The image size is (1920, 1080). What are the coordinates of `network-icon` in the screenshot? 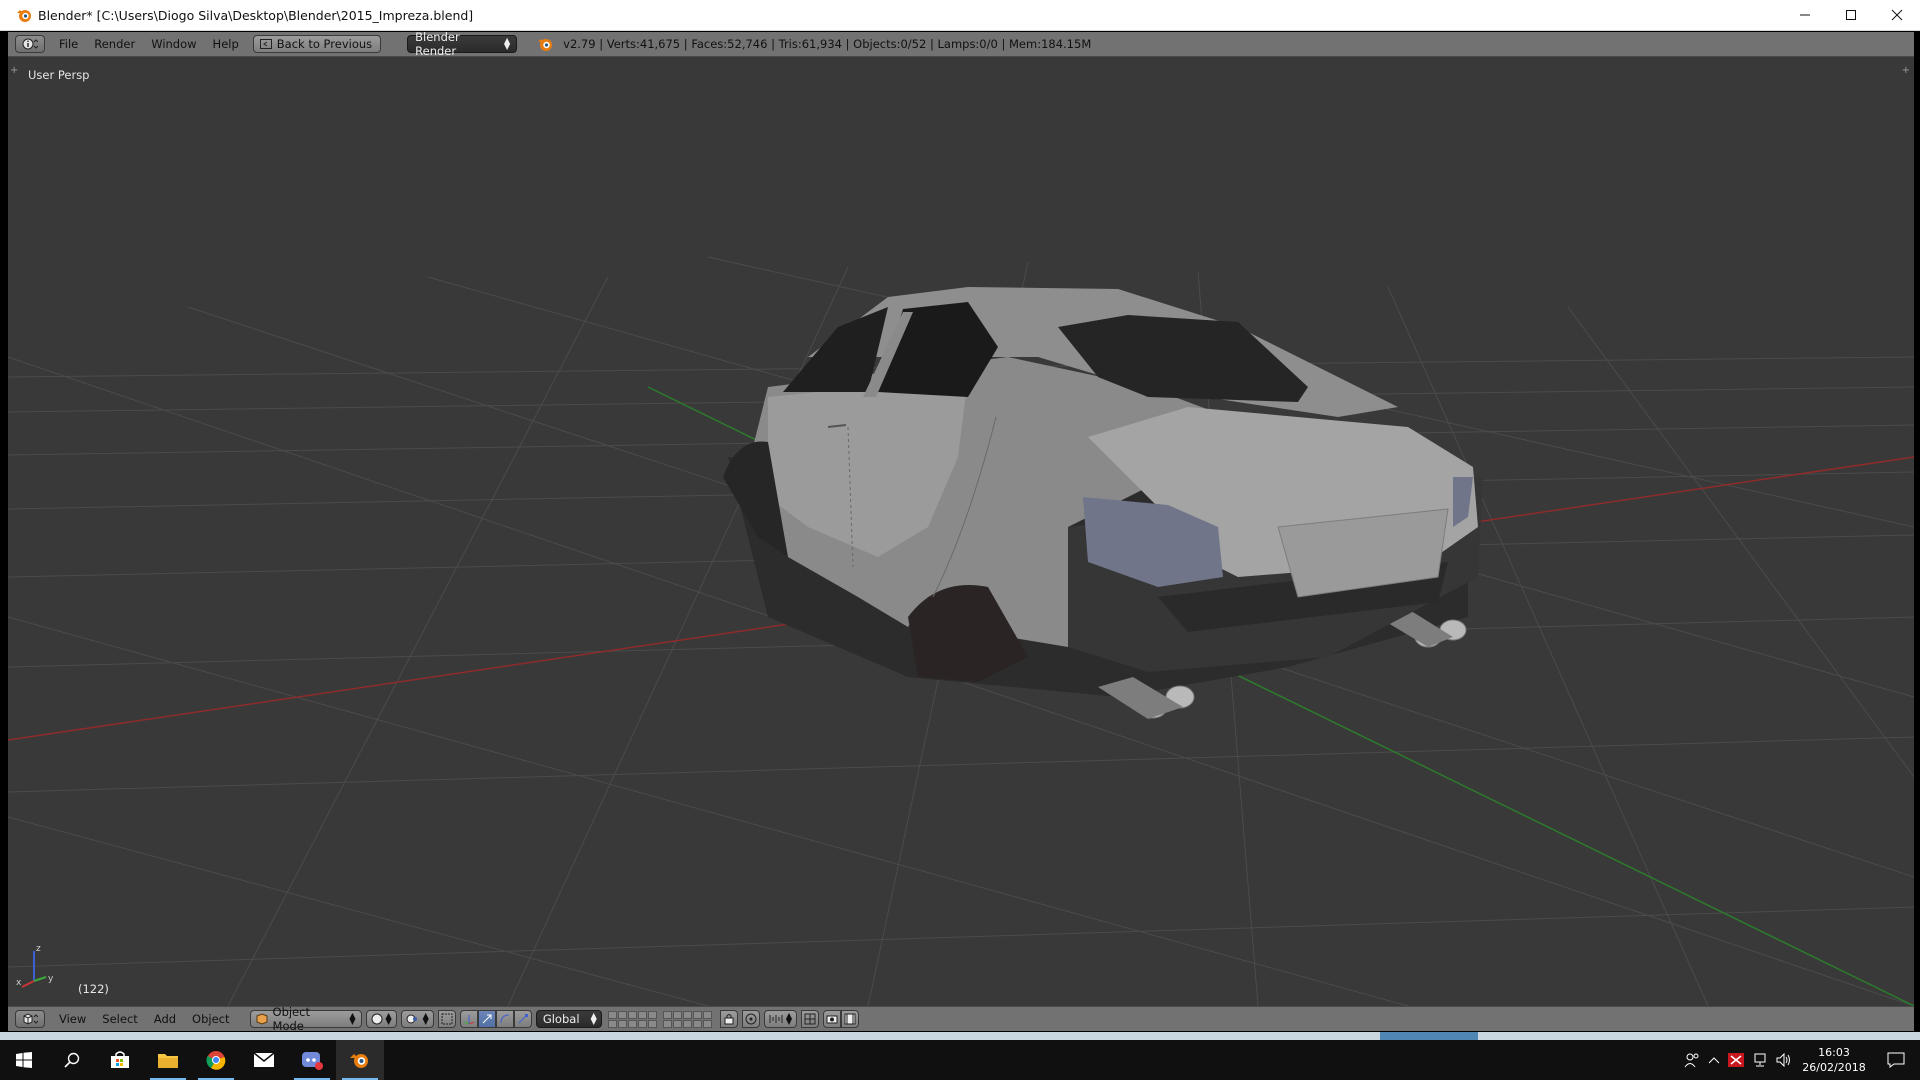 It's located at (1760, 1060).